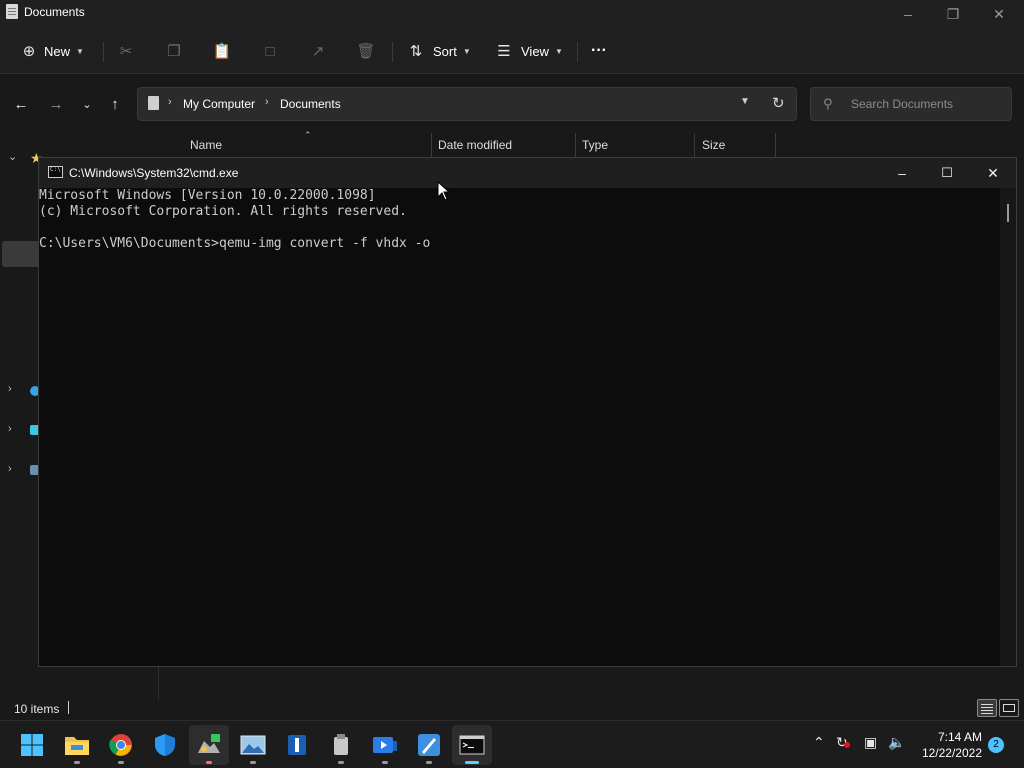 Image resolution: width=1024 pixels, height=768 pixels. I want to click on taskbar-windows-security, so click(165, 745).